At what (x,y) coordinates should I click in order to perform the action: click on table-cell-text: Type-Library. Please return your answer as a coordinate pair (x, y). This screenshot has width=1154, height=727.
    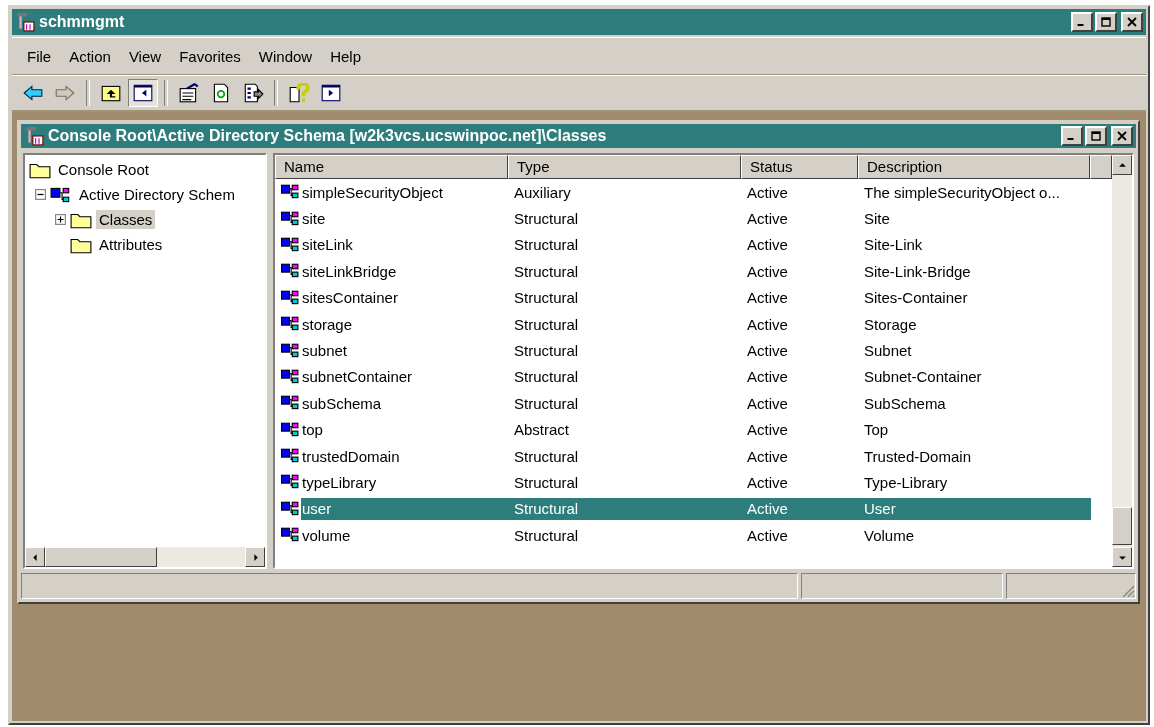
    Looking at the image, I should click on (906, 482).